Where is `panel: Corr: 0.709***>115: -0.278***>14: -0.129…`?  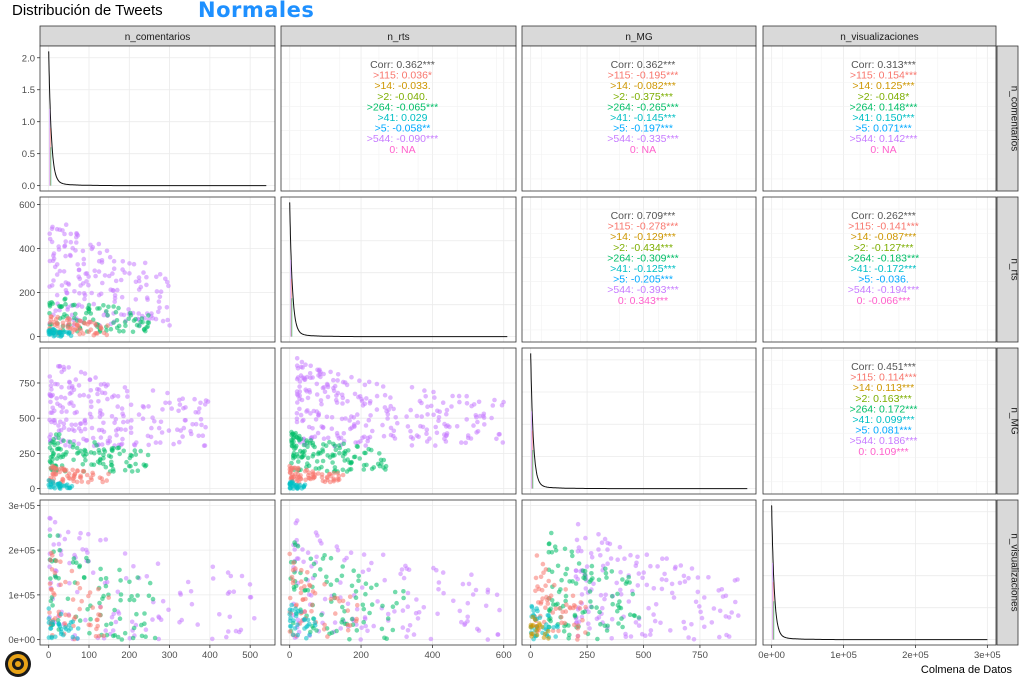 panel: Corr: 0.709***>115: -0.278***>14: -0.129… is located at coordinates (639, 269).